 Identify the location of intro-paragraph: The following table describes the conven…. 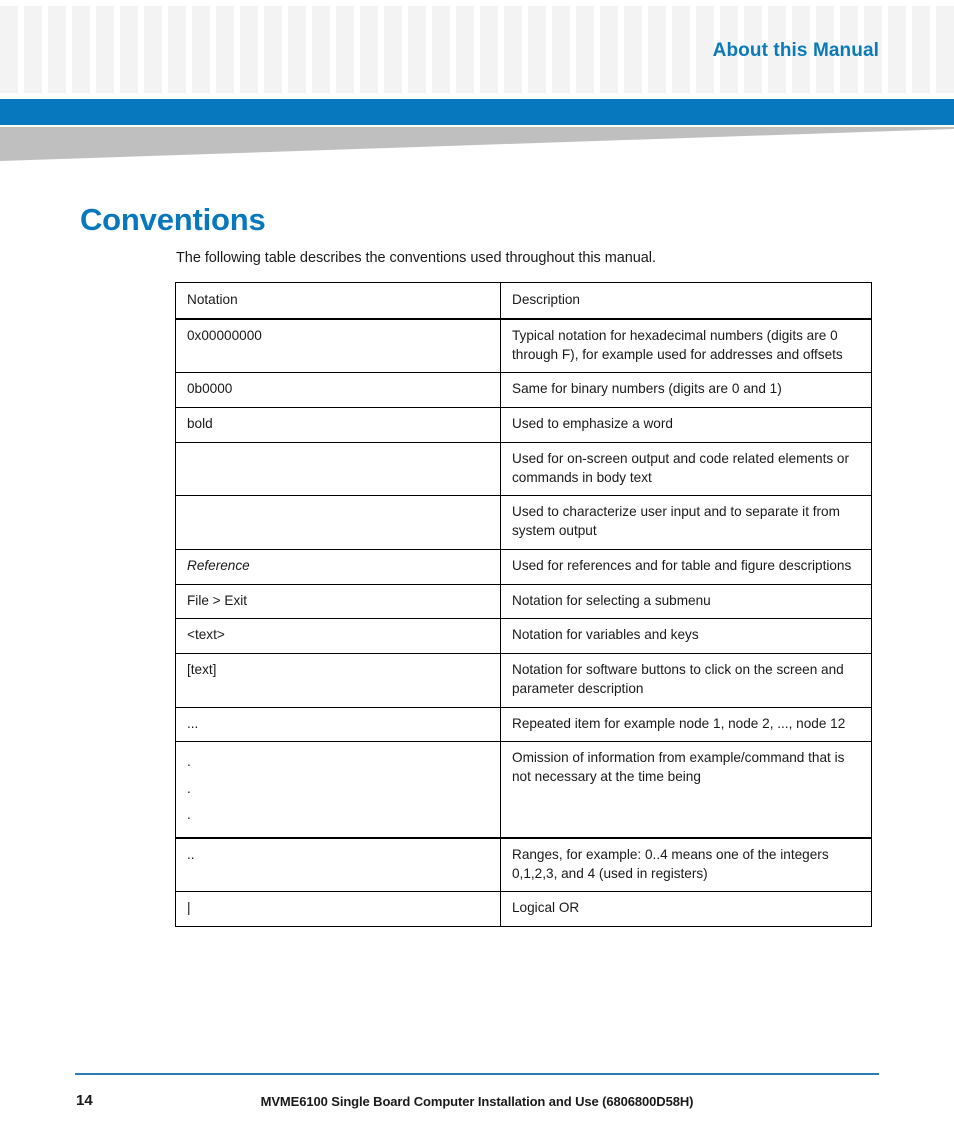
(416, 257).